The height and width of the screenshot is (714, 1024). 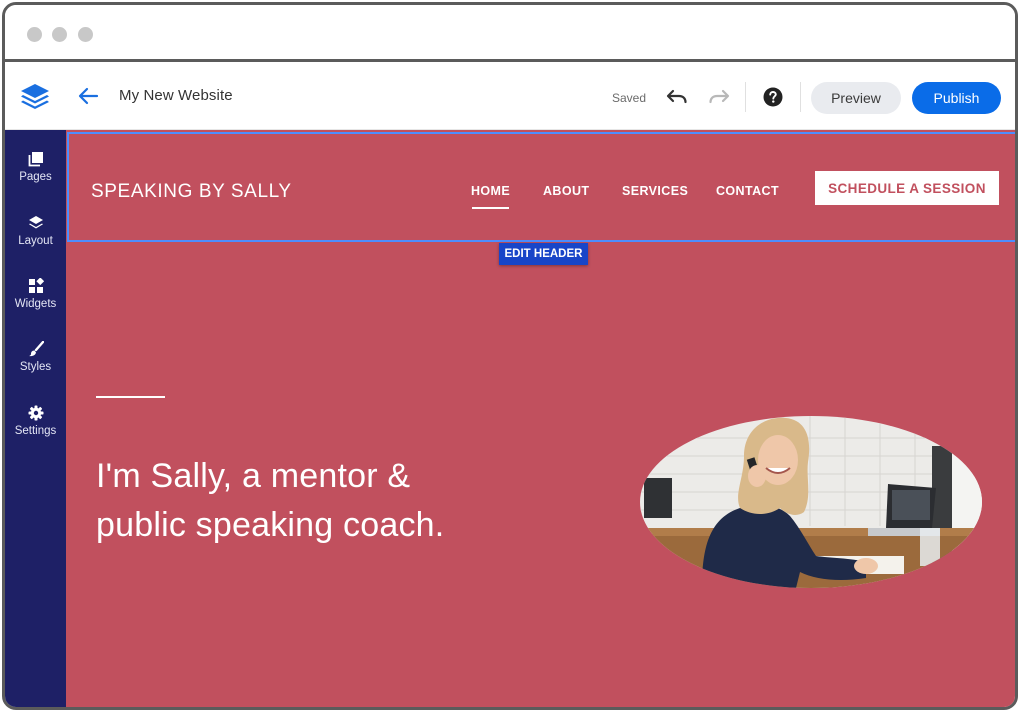 What do you see at coordinates (253, 476) in the screenshot?
I see `hero-headline-line1: I'm Sally, a mentor &` at bounding box center [253, 476].